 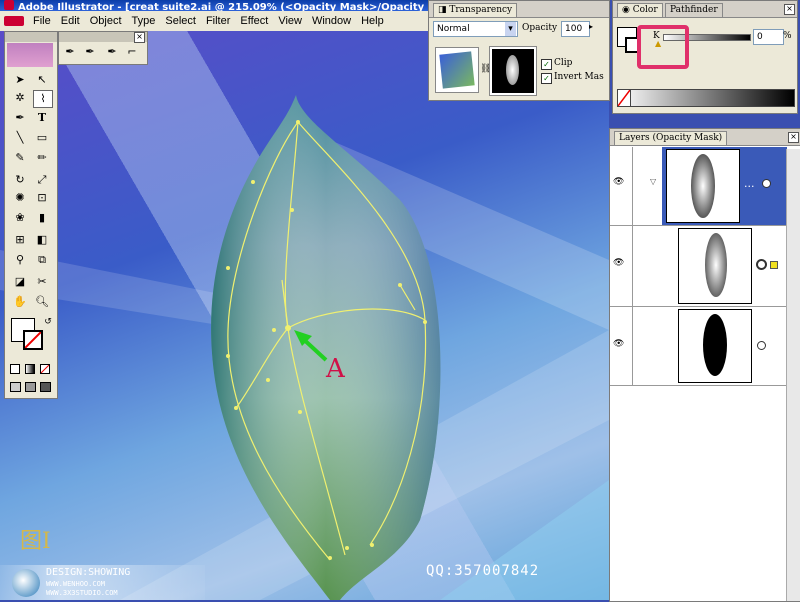 What do you see at coordinates (768, 37) in the screenshot?
I see `k-value-input: 0` at bounding box center [768, 37].